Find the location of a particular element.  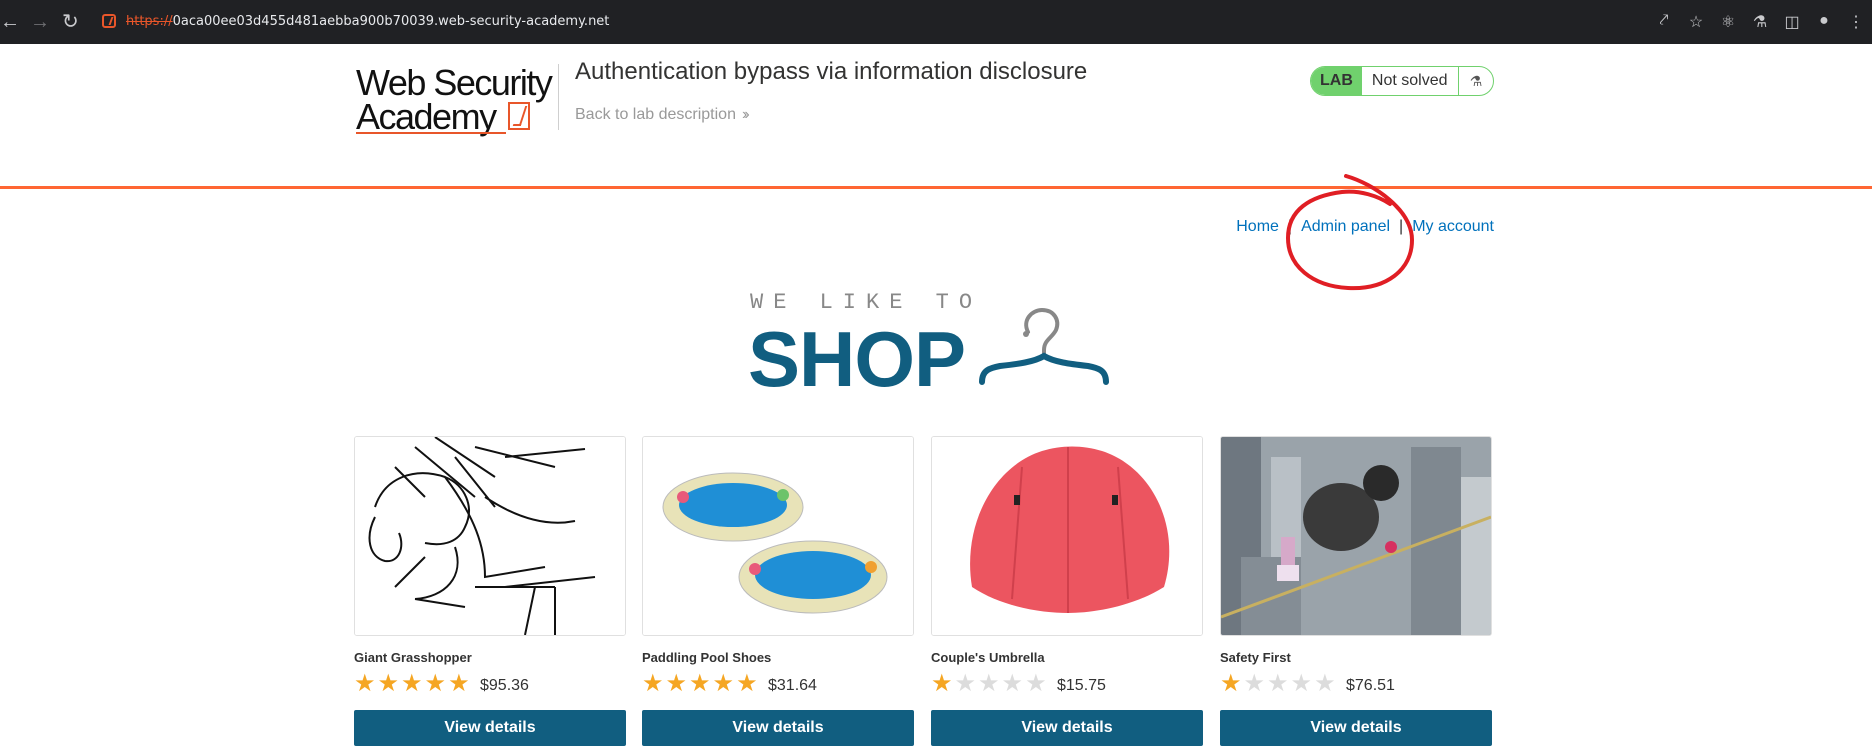

red-umbrella-image is located at coordinates (1067, 536).